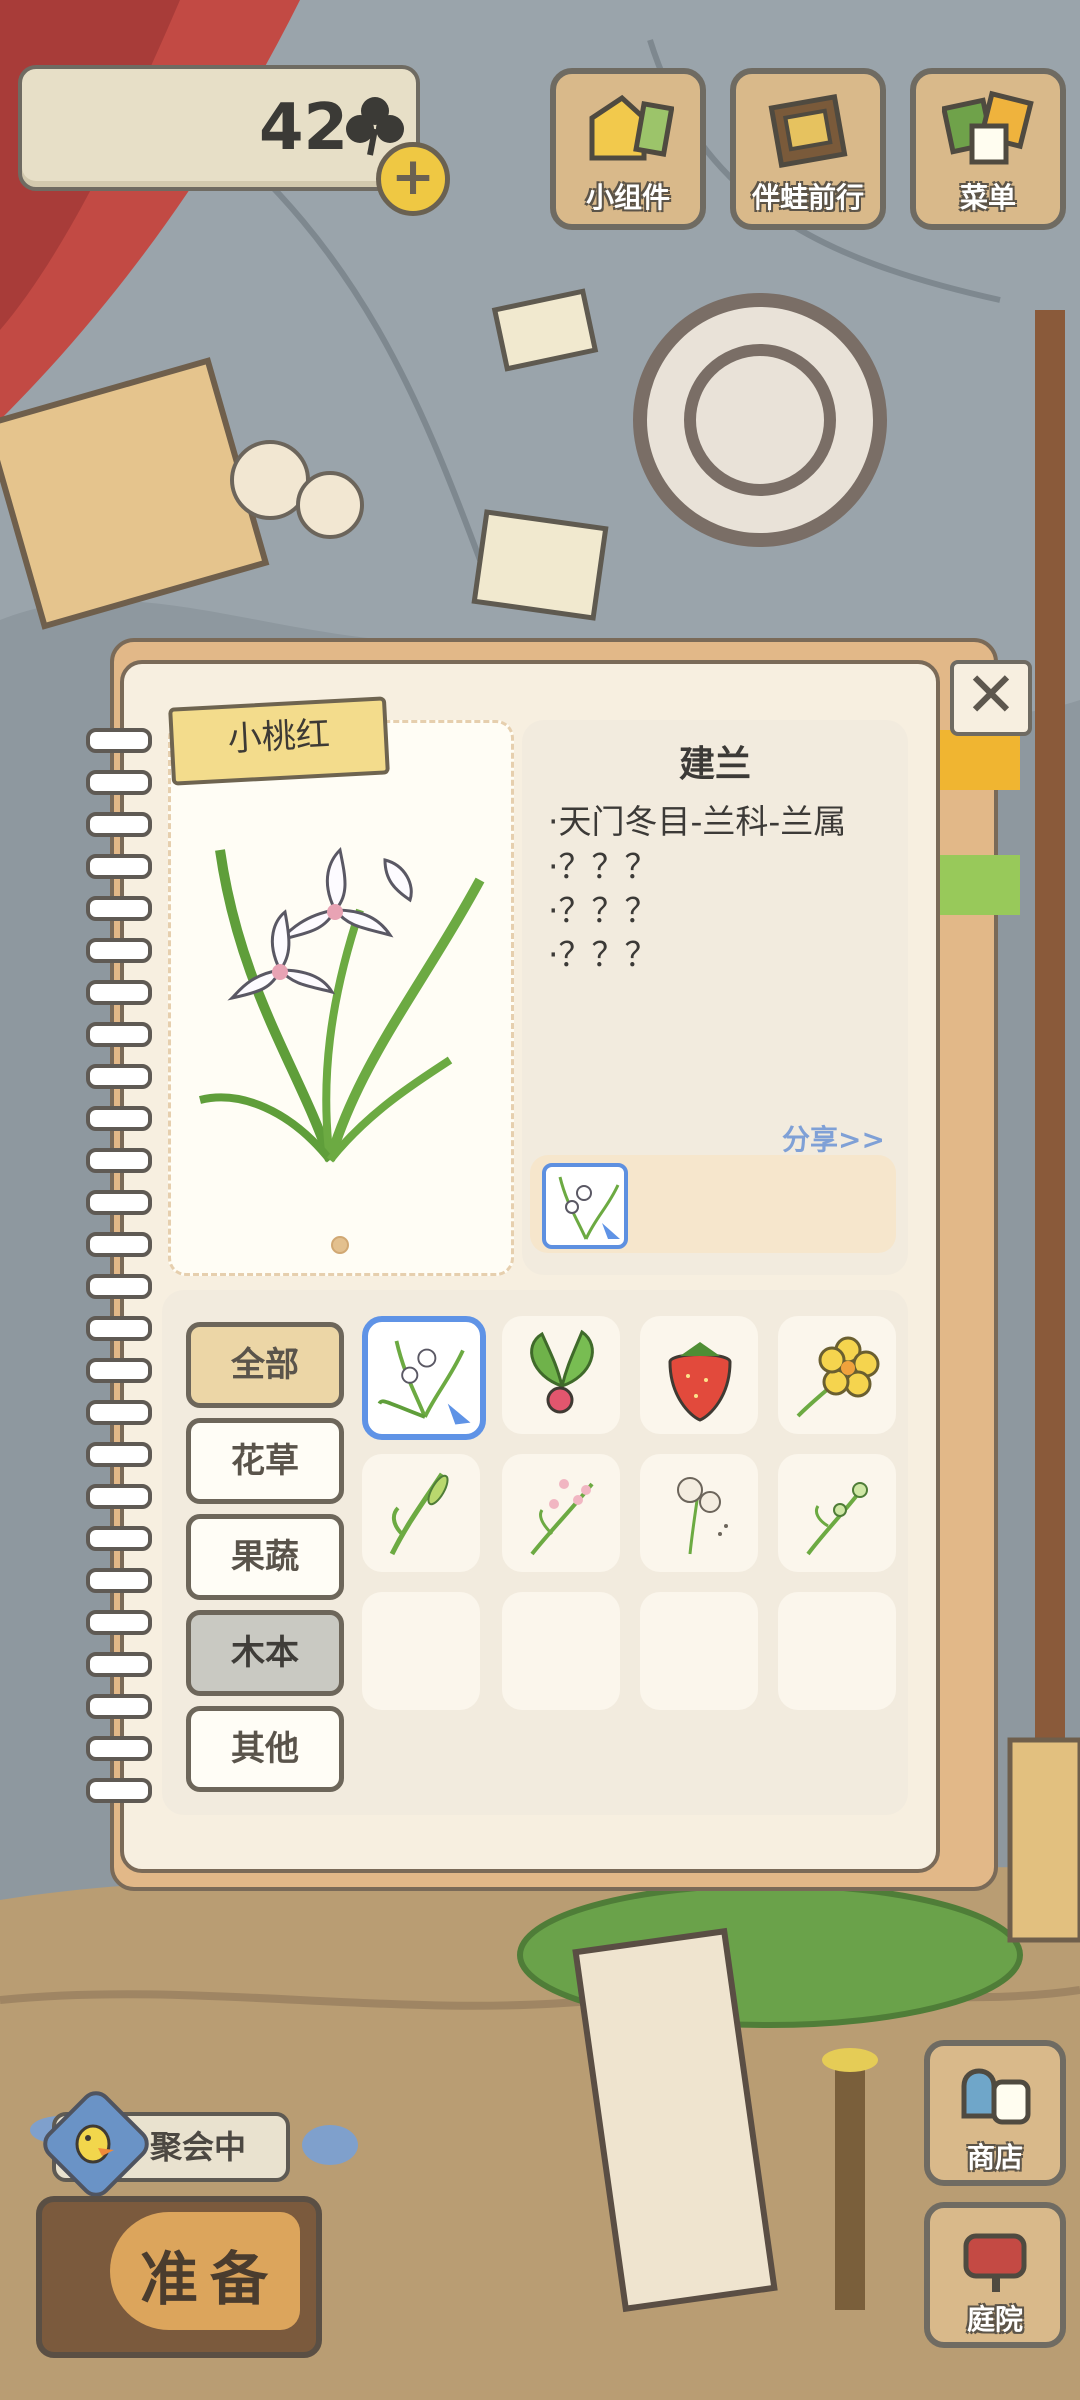 The image size is (1080, 2400). I want to click on frog-album-label: 伴蛙前行, so click(807, 197).